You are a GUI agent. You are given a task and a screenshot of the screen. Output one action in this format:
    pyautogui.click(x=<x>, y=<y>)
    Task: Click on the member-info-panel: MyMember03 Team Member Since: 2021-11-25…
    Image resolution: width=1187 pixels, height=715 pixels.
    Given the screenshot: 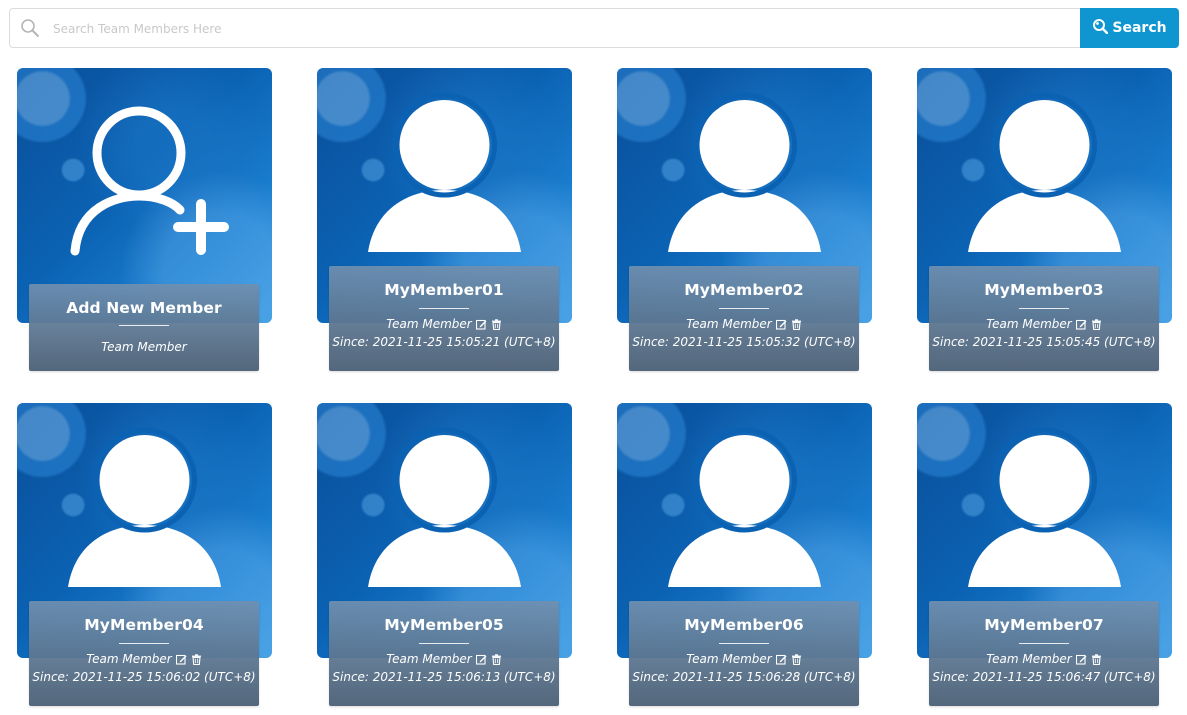 What is the action you would take?
    pyautogui.click(x=1044, y=318)
    